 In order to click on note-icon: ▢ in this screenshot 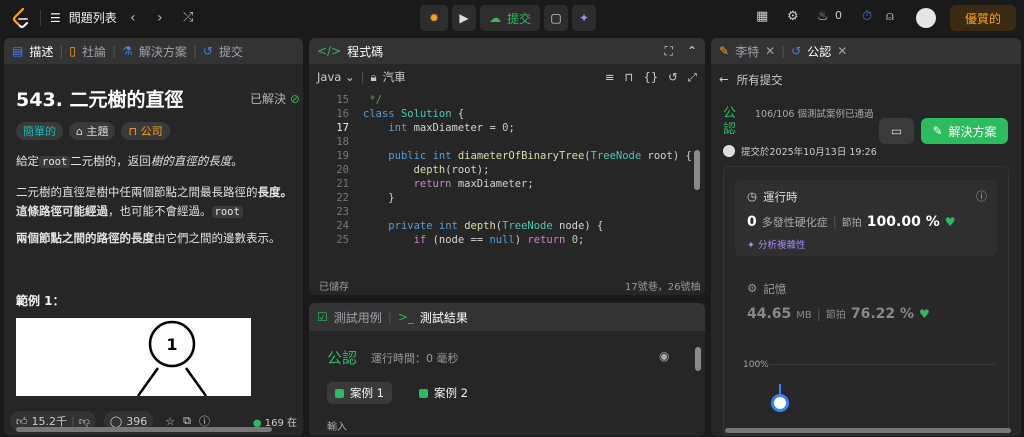, I will do `click(556, 18)`.